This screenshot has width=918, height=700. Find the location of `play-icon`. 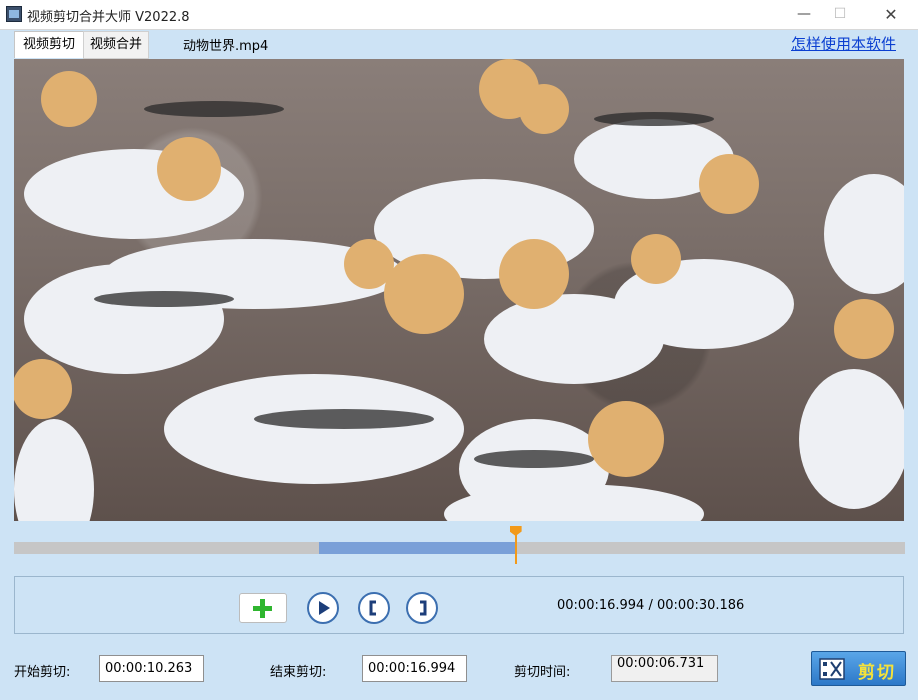

play-icon is located at coordinates (323, 608).